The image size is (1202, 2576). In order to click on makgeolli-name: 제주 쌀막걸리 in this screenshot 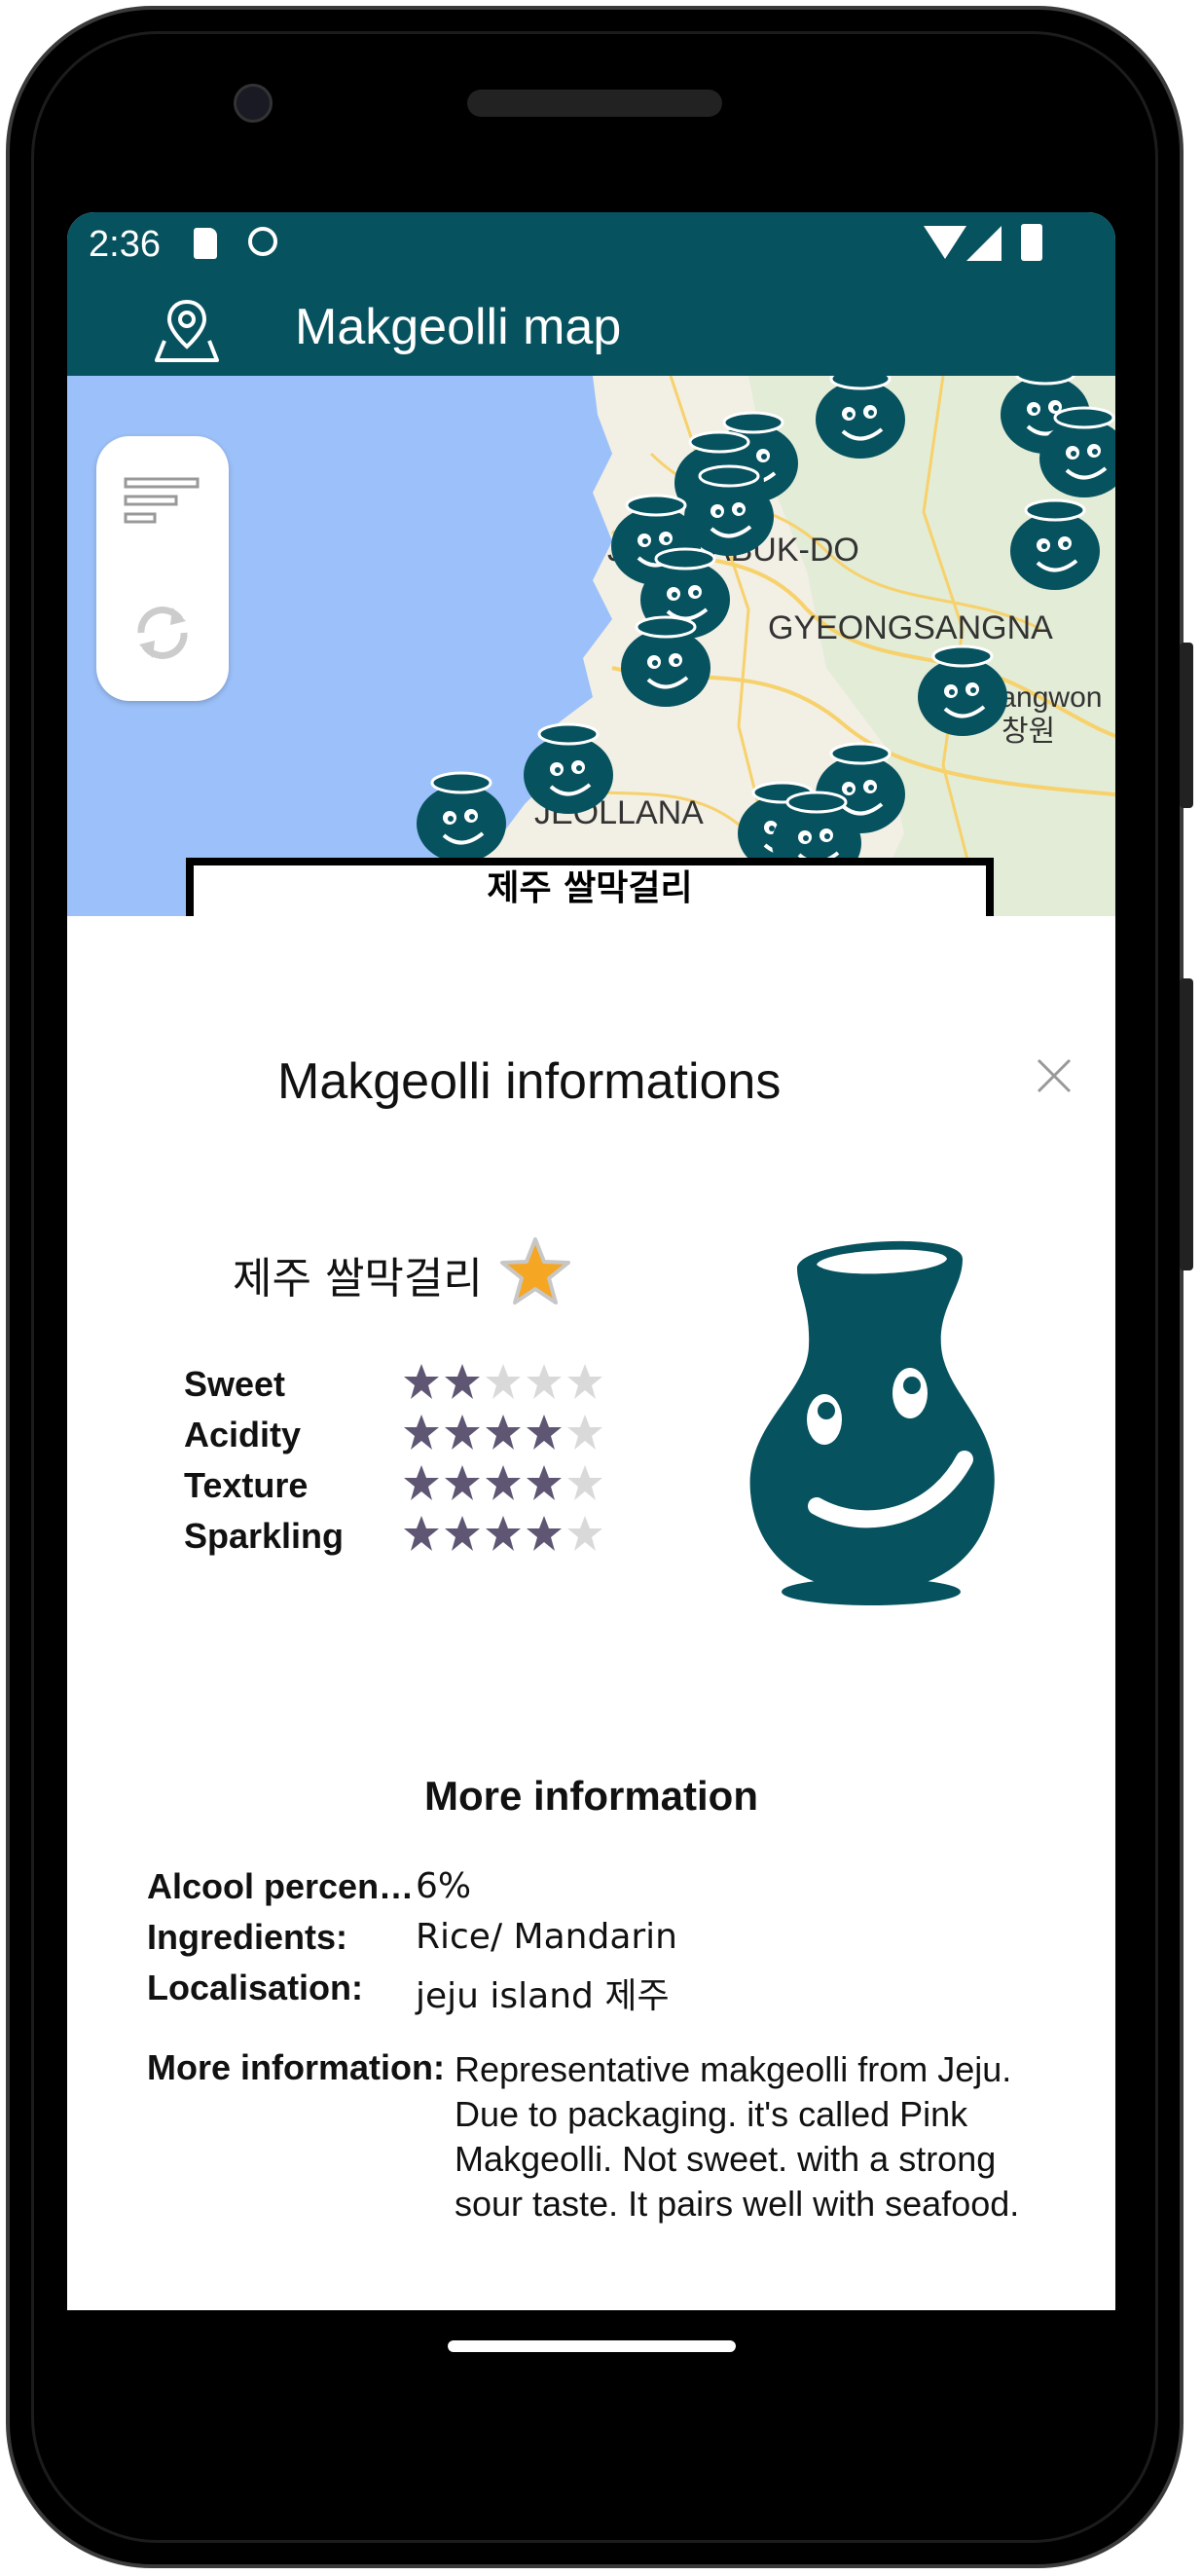, I will do `click(358, 1279)`.